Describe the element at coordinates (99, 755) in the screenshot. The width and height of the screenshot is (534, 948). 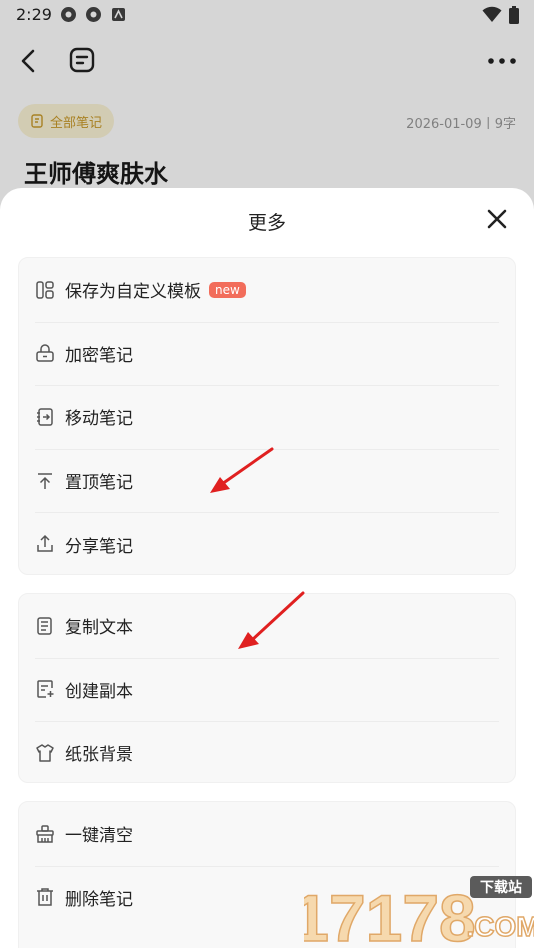
I see `menu-item-label: 纸张背景` at that location.